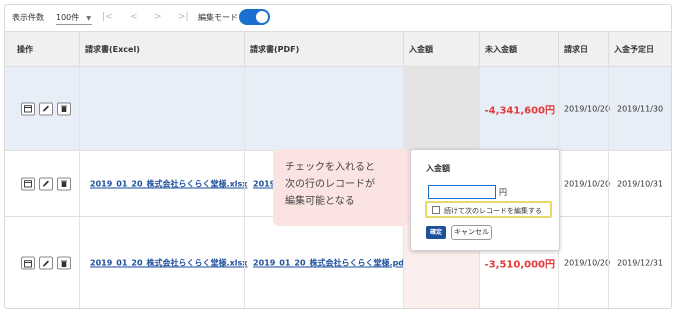 The width and height of the screenshot is (676, 313). I want to click on amount-input, so click(462, 192).